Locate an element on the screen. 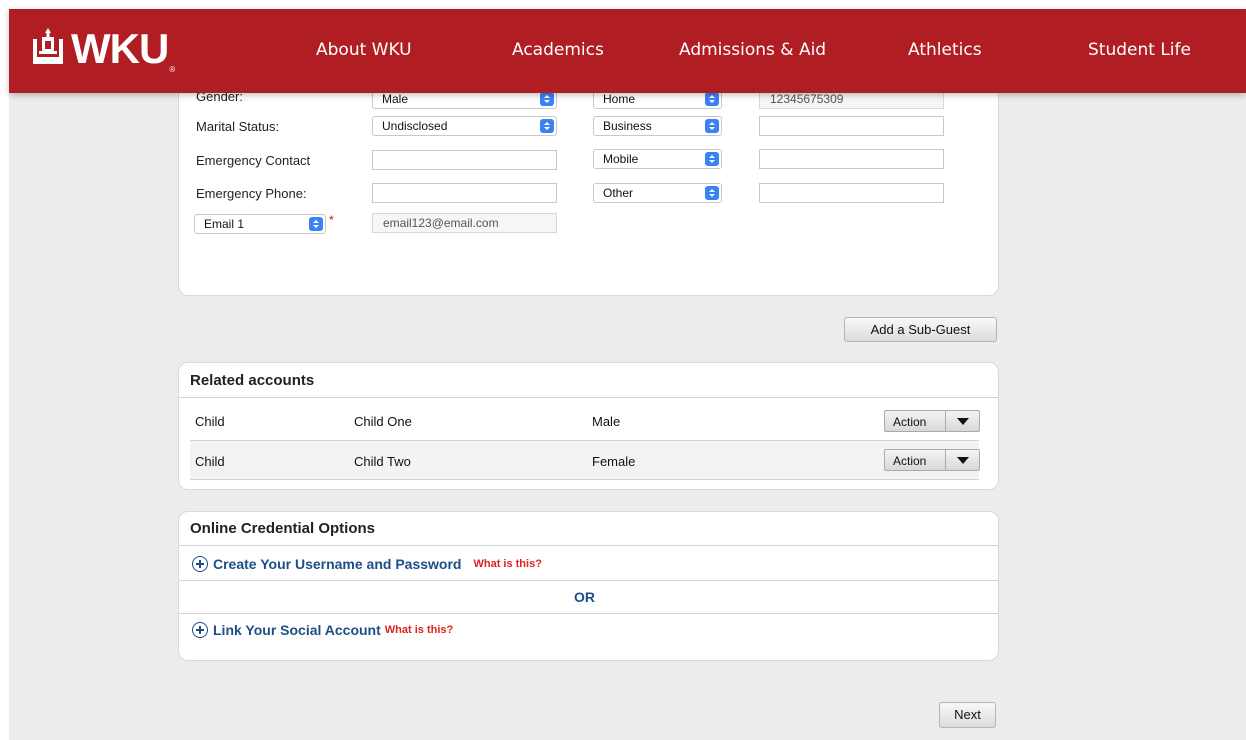  wku-logo: WKU ® is located at coordinates (103, 52).